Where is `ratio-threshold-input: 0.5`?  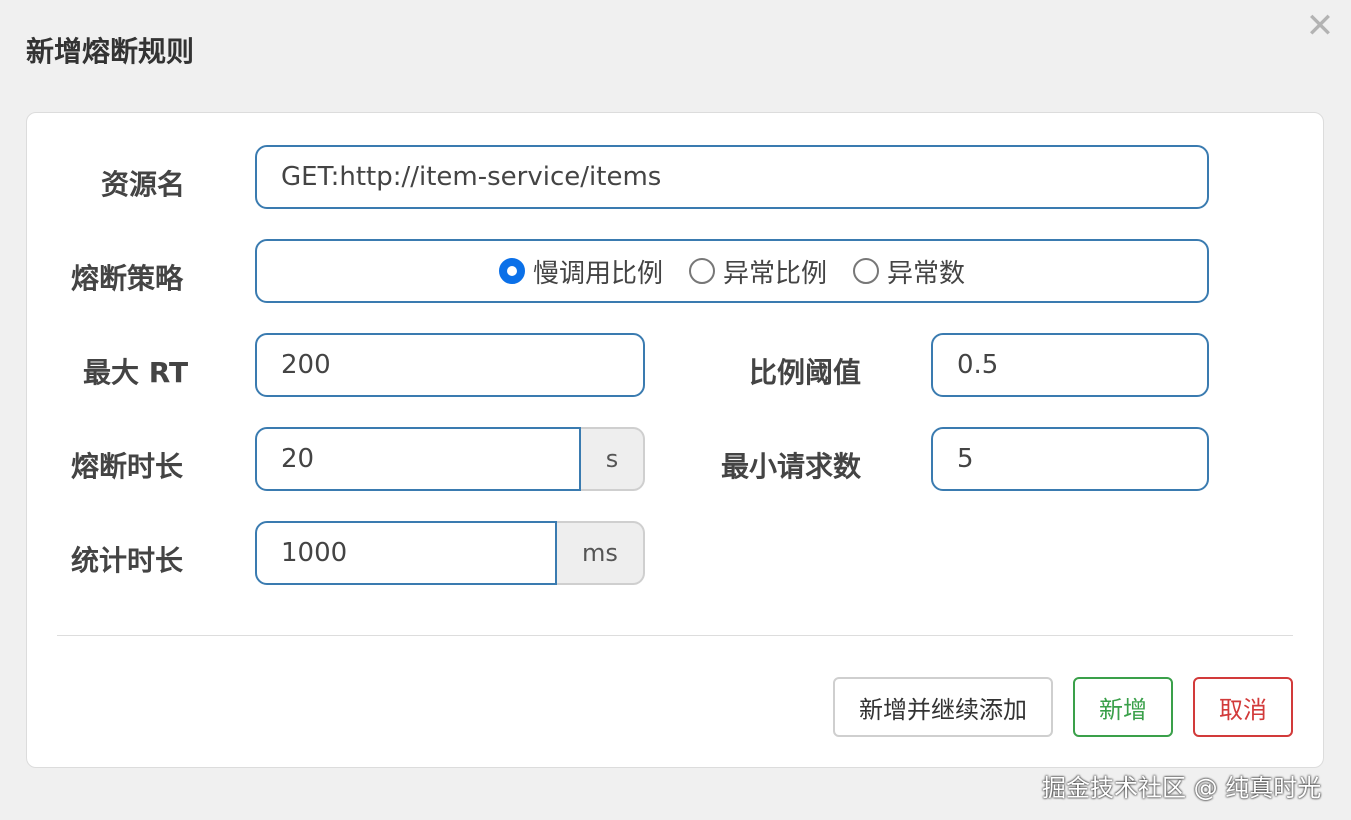 ratio-threshold-input: 0.5 is located at coordinates (1070, 365).